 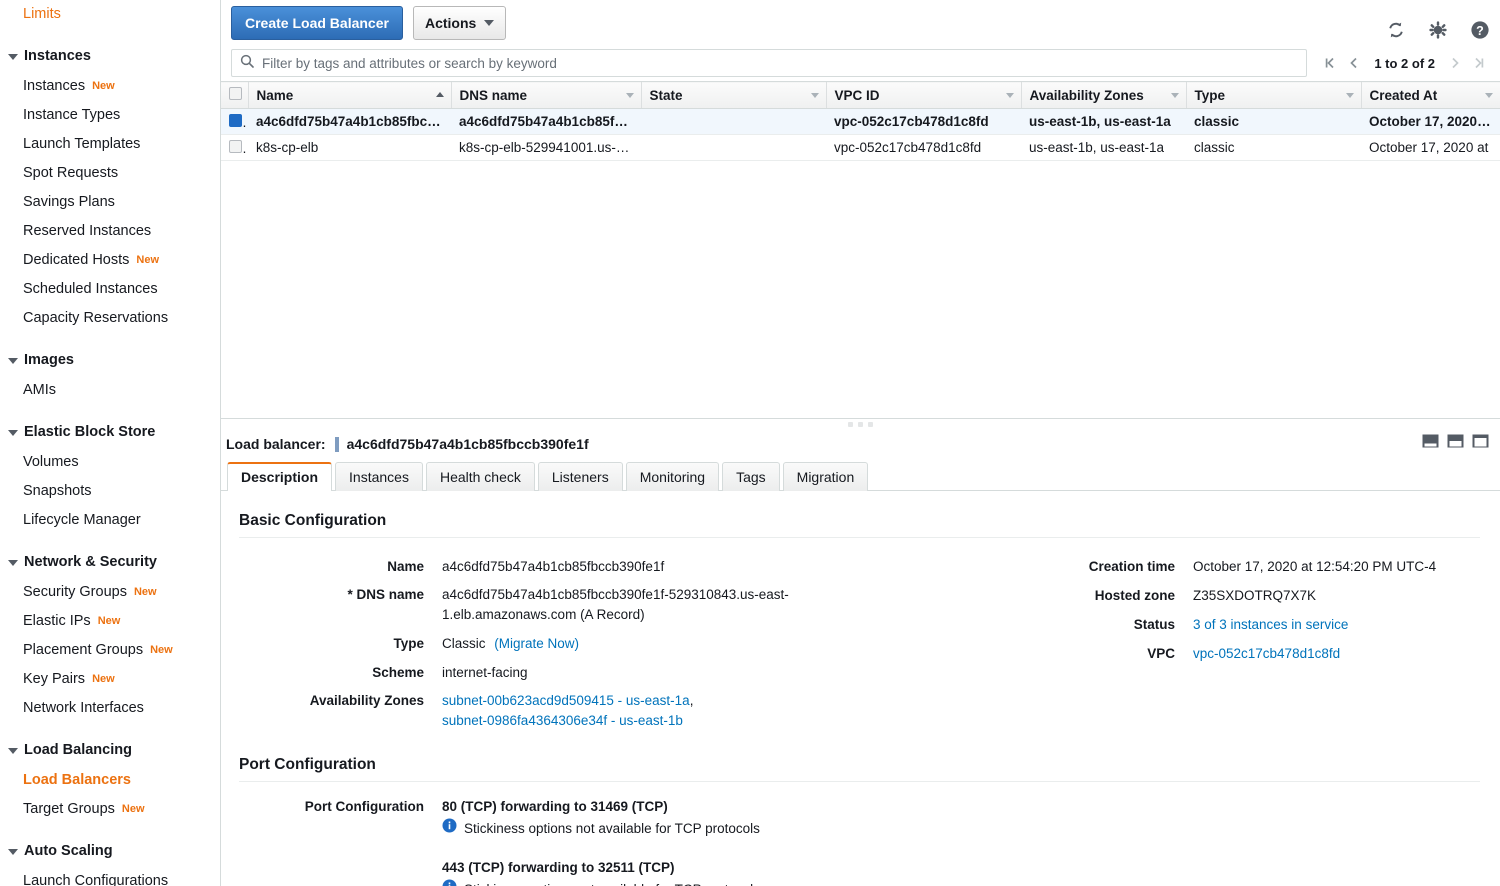 What do you see at coordinates (1354, 63) in the screenshot?
I see `prev-page-icon` at bounding box center [1354, 63].